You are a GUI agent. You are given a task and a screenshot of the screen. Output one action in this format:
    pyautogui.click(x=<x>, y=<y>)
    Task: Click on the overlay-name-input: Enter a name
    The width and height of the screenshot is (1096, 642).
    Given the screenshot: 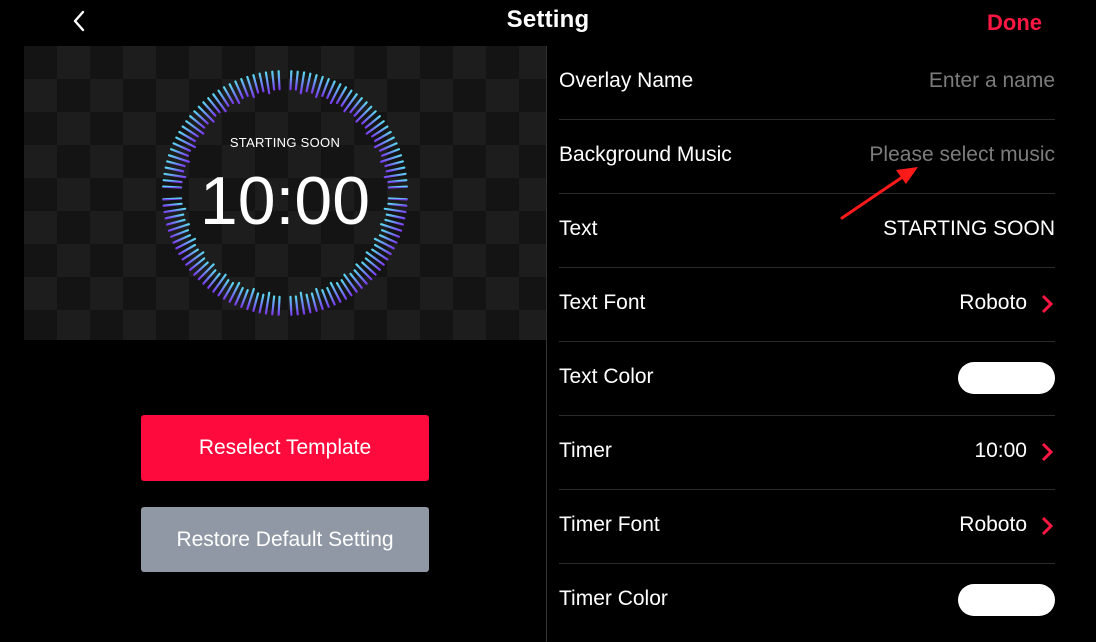 What is the action you would take?
    pyautogui.click(x=992, y=81)
    